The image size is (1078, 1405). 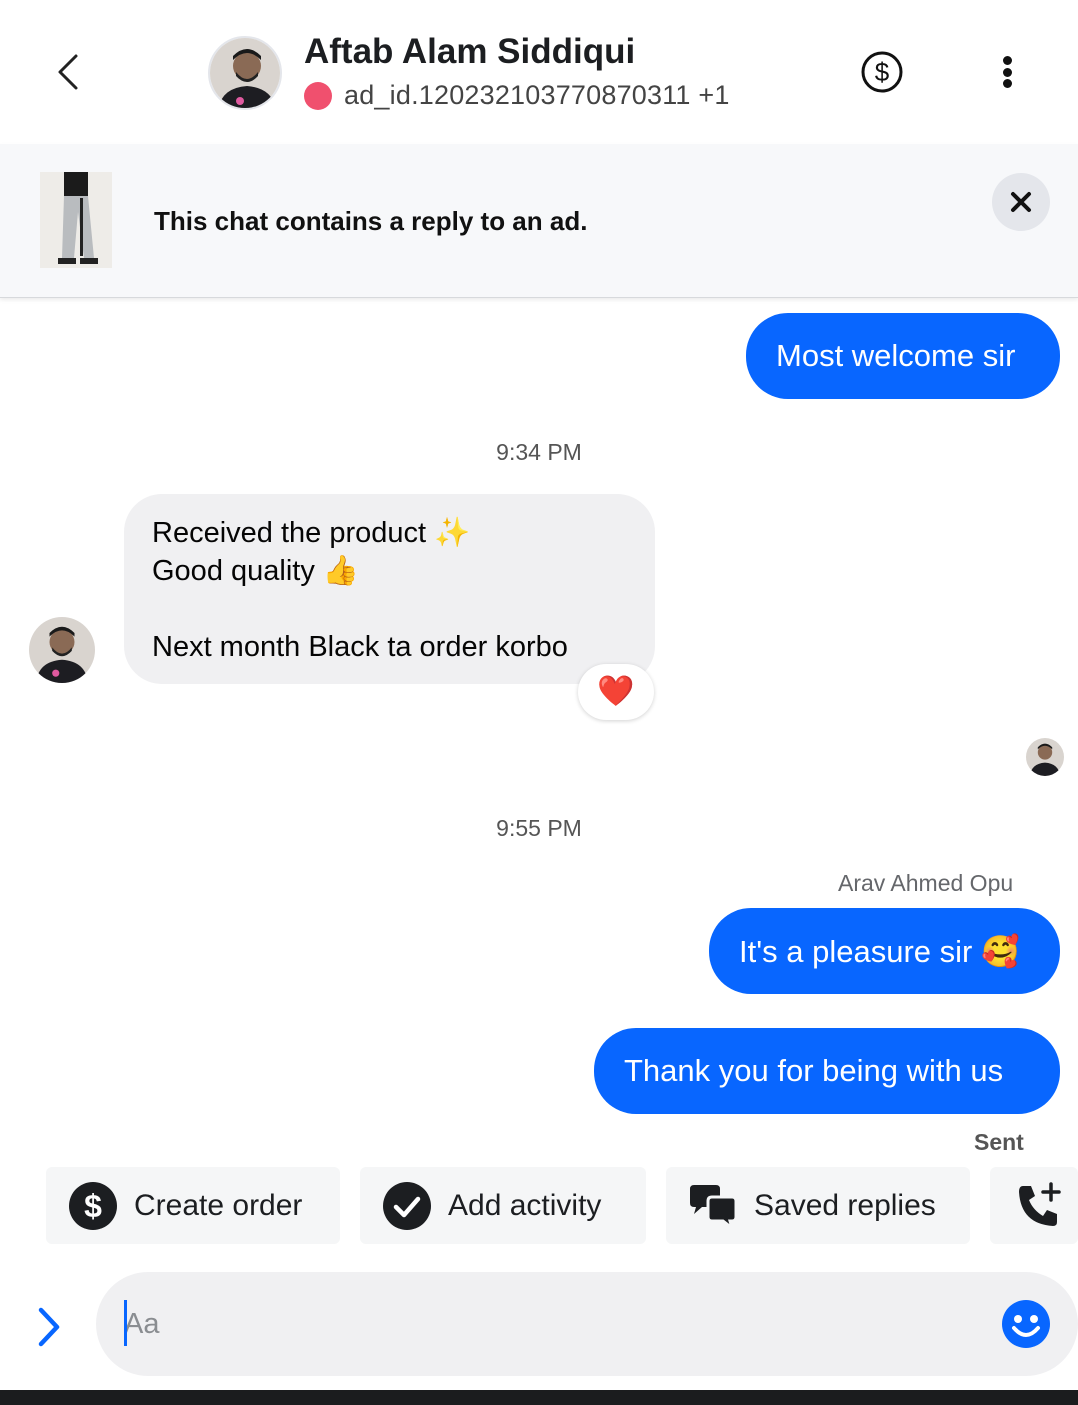 I want to click on contact-avatar-small, so click(x=62, y=650).